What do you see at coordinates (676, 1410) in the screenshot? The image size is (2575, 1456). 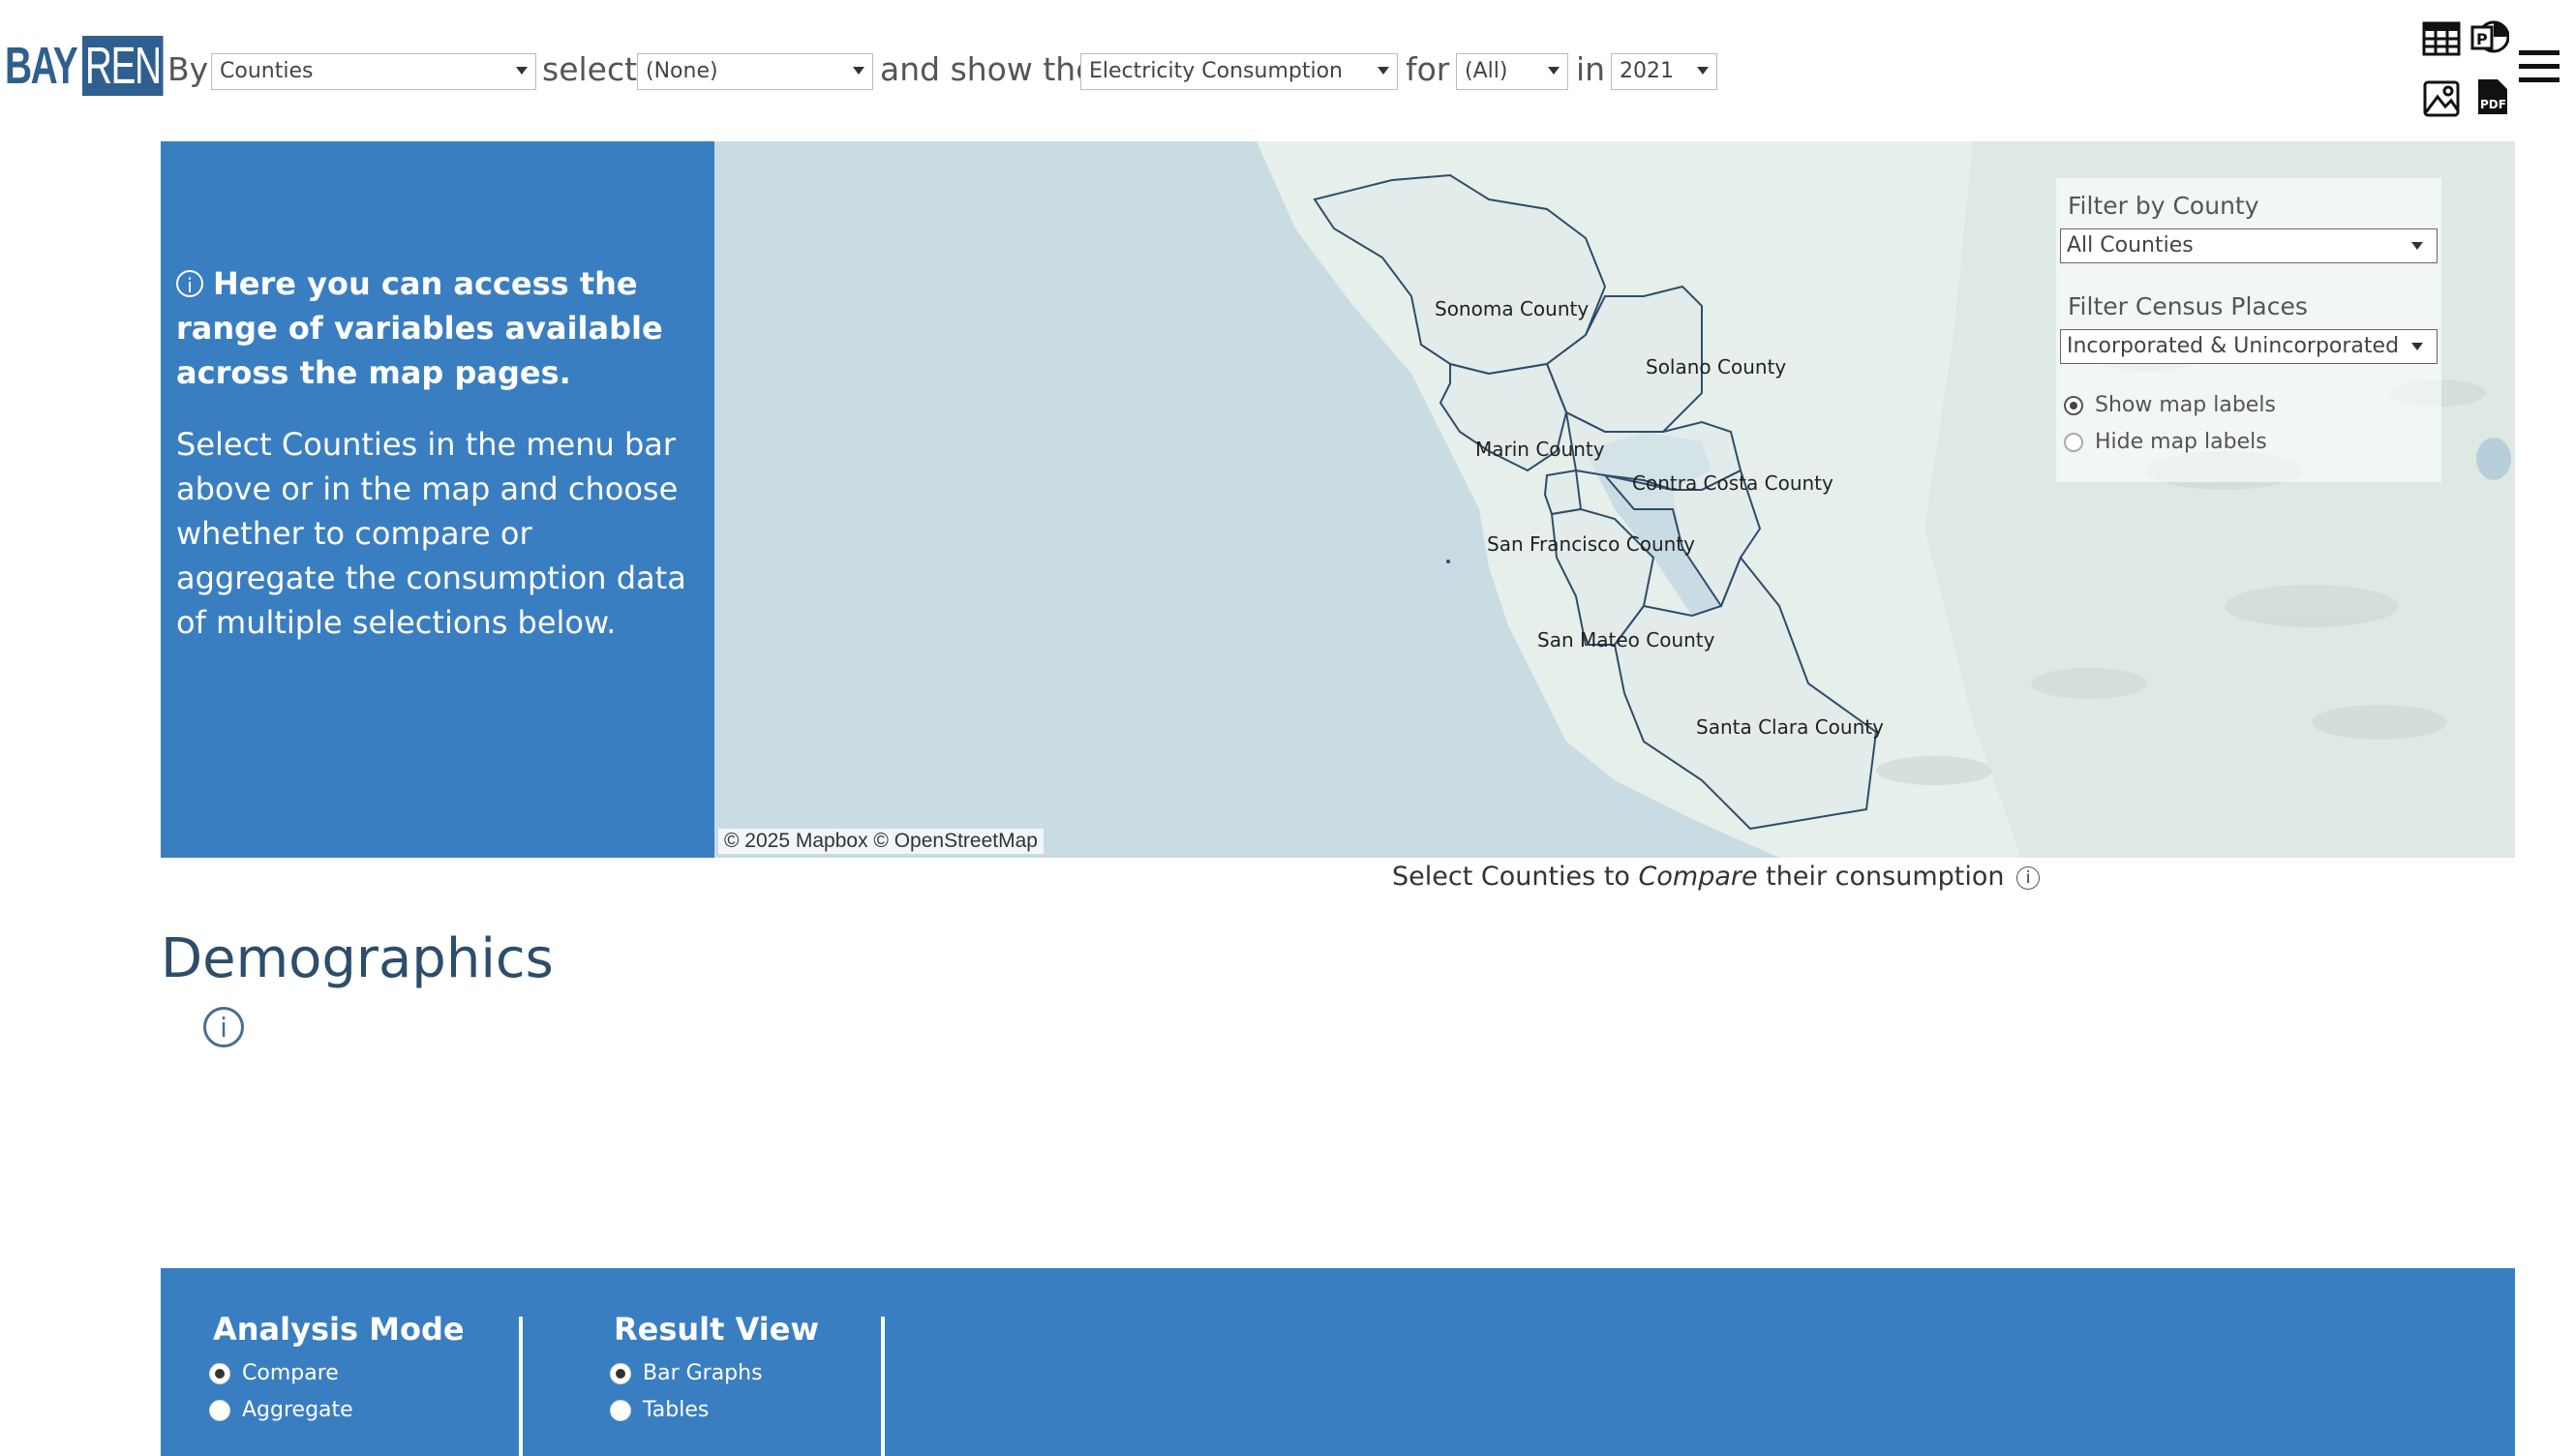 I see `result-tables-label: Tables` at bounding box center [676, 1410].